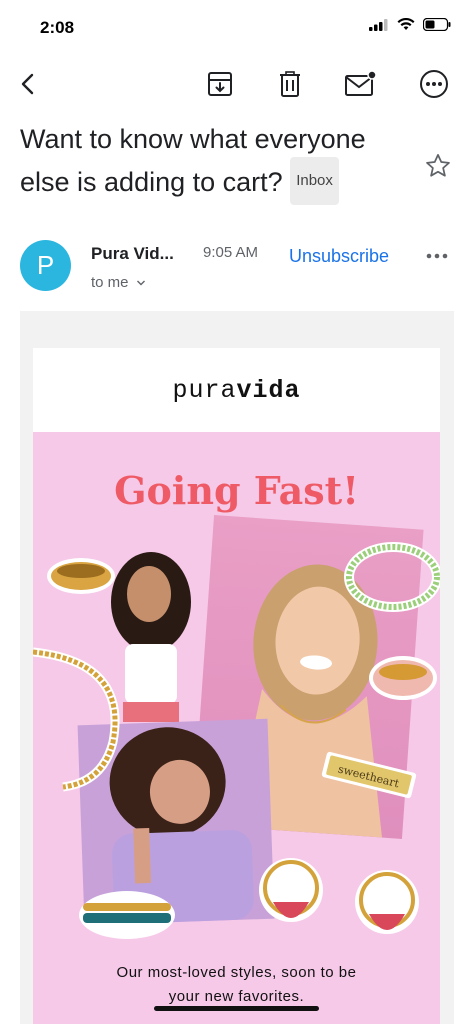 This screenshot has width=473, height=1024. I want to click on star-button, so click(438, 166).